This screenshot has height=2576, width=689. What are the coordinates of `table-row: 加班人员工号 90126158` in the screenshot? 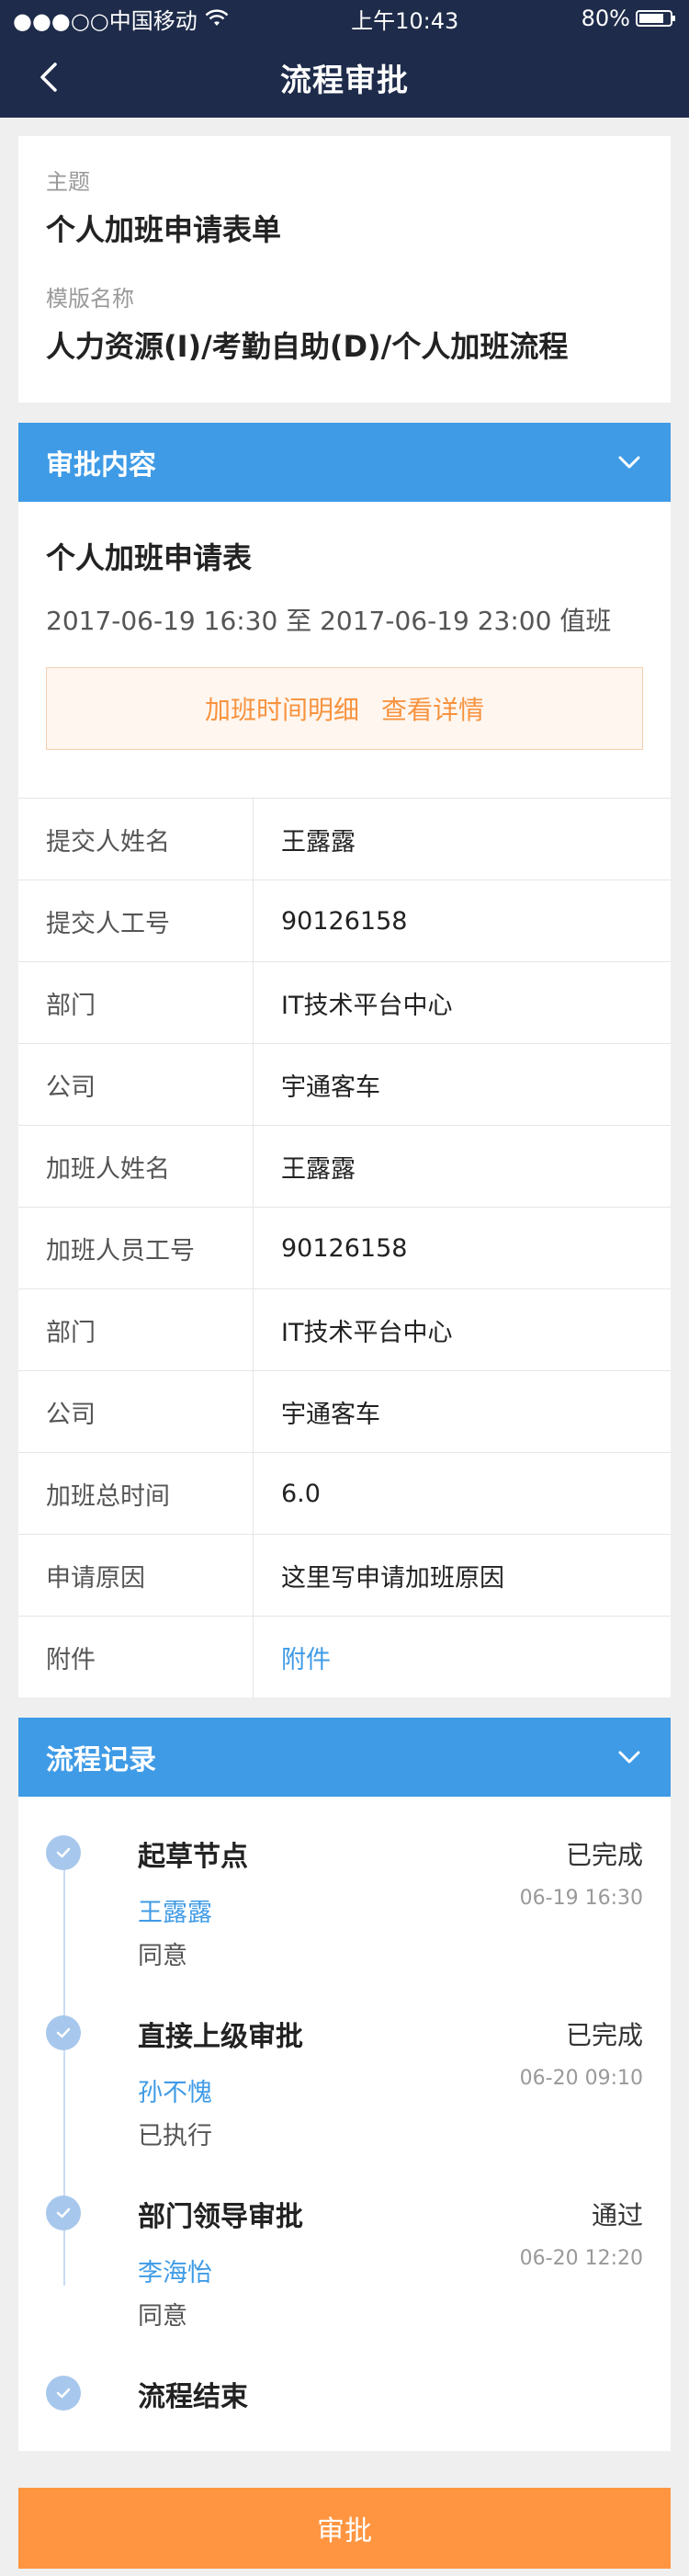 It's located at (344, 1248).